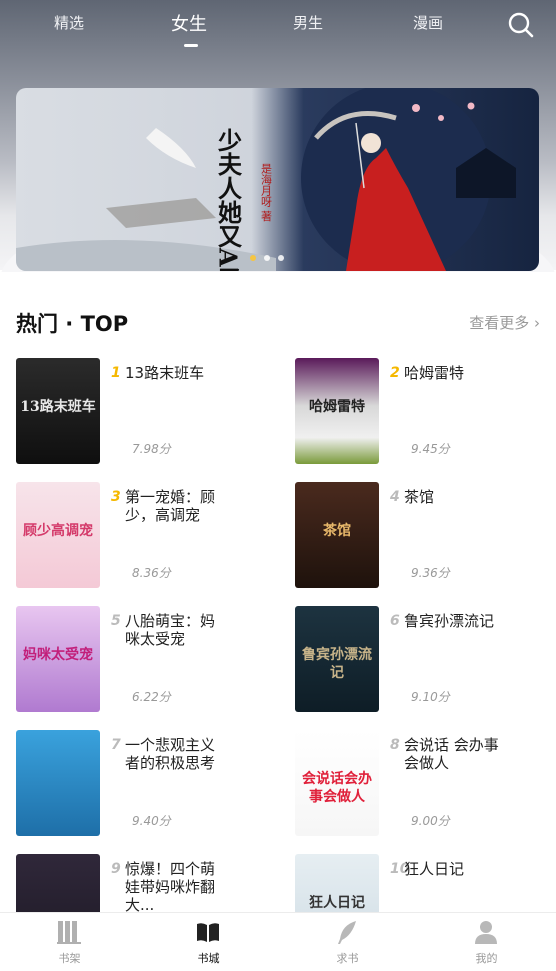 Image resolution: width=556 pixels, height=971 pixels. I want to click on book-title: 狂人日记, so click(434, 869).